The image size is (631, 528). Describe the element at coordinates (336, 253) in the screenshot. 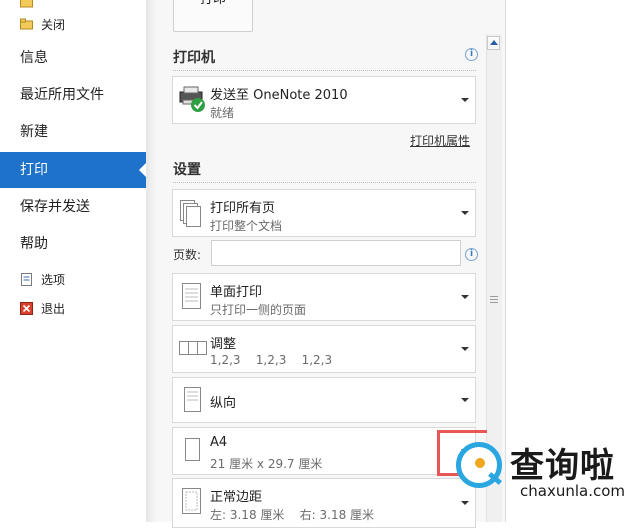

I see `pages-input` at that location.